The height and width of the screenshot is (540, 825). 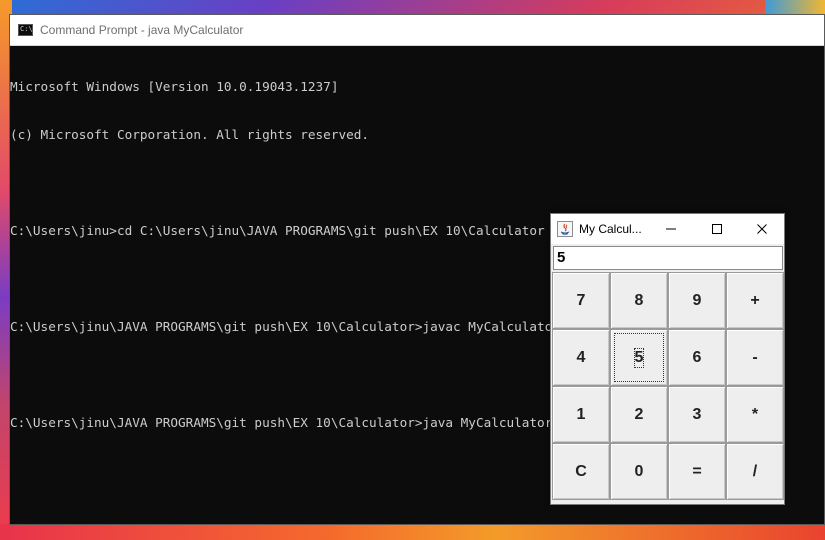 I want to click on key-1-button: 1, so click(x=581, y=414).